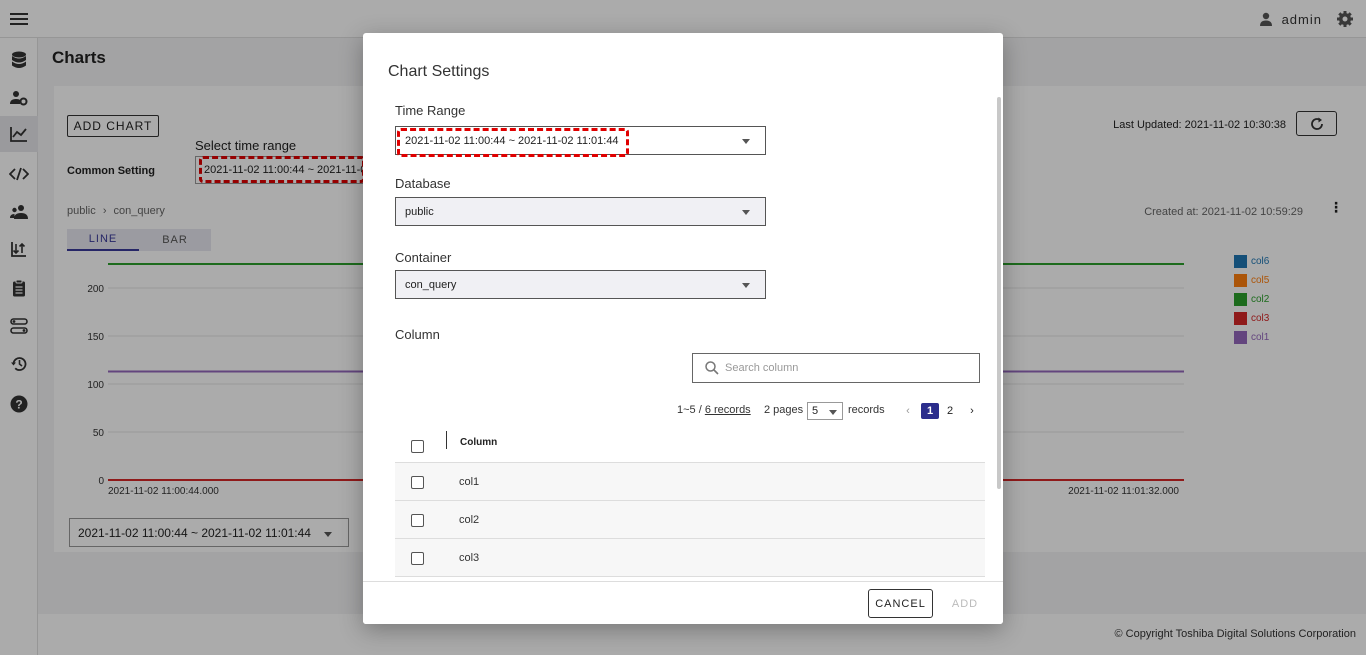  Describe the element at coordinates (866, 410) in the screenshot. I see `records-suffix: records` at that location.